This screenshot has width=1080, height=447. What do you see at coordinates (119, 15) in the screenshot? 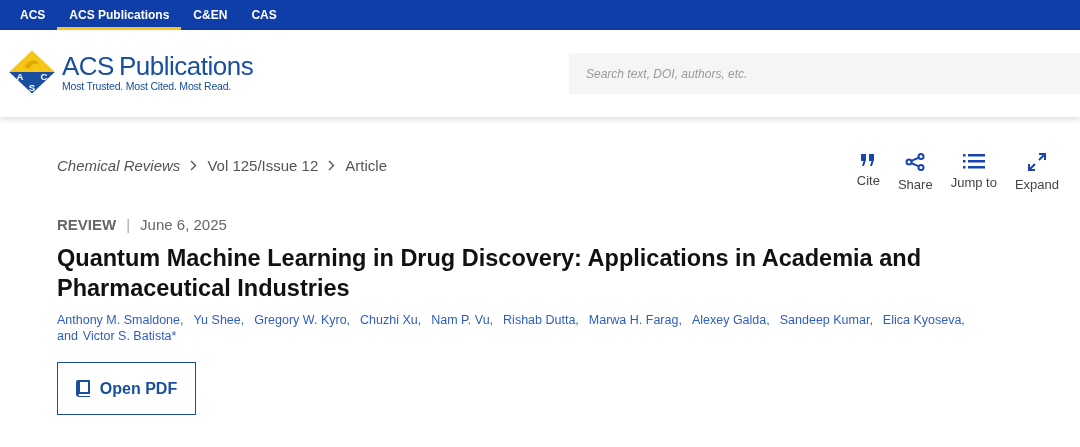
I see `nav-tab: ACS Publications` at bounding box center [119, 15].